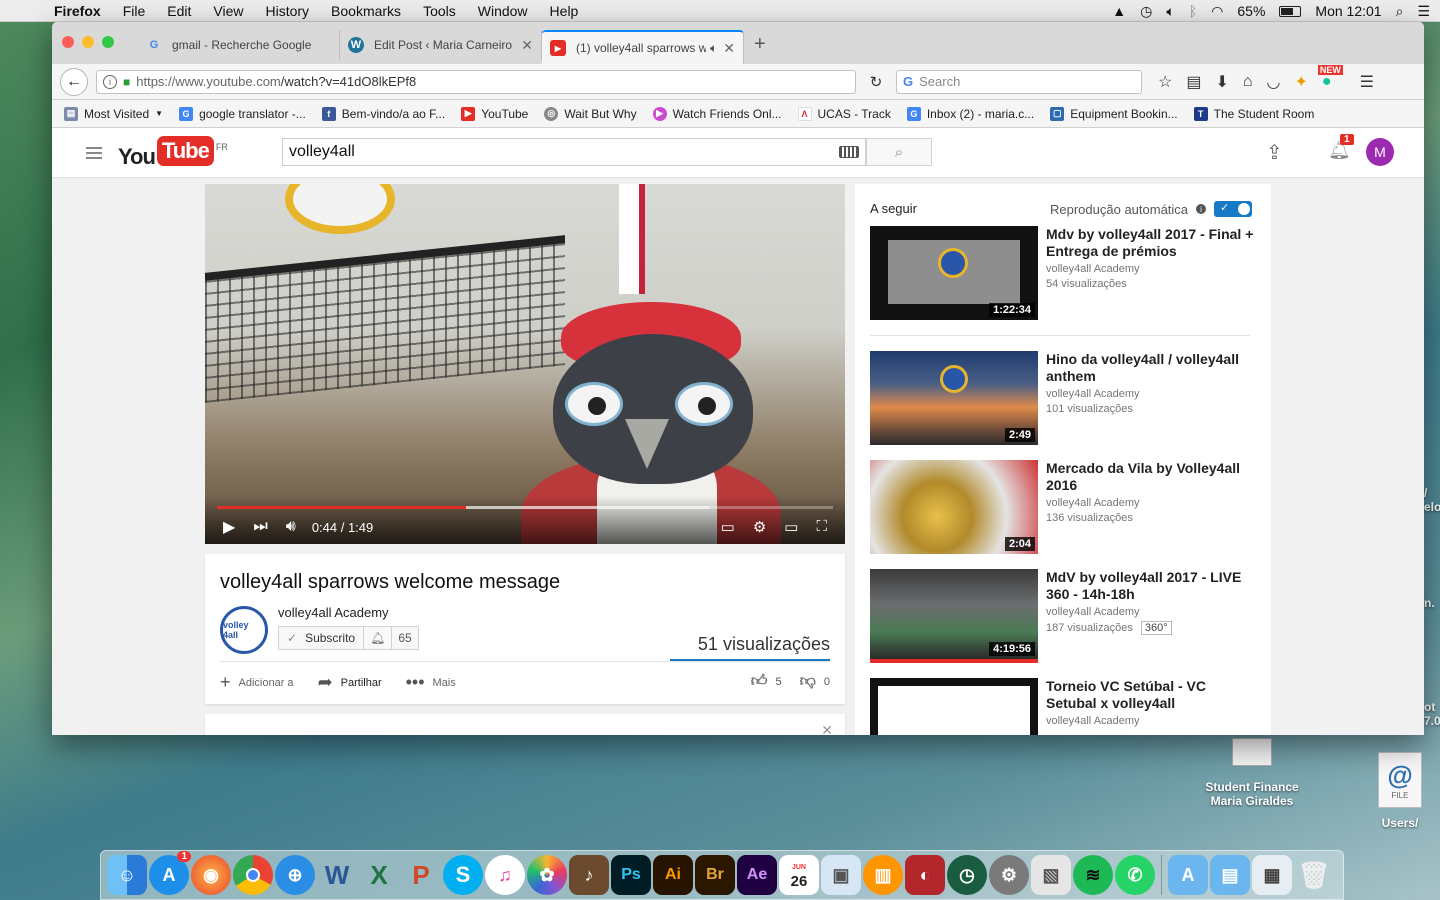 The width and height of the screenshot is (1440, 900). What do you see at coordinates (799, 875) in the screenshot?
I see `calendar-icon: JUN 26` at bounding box center [799, 875].